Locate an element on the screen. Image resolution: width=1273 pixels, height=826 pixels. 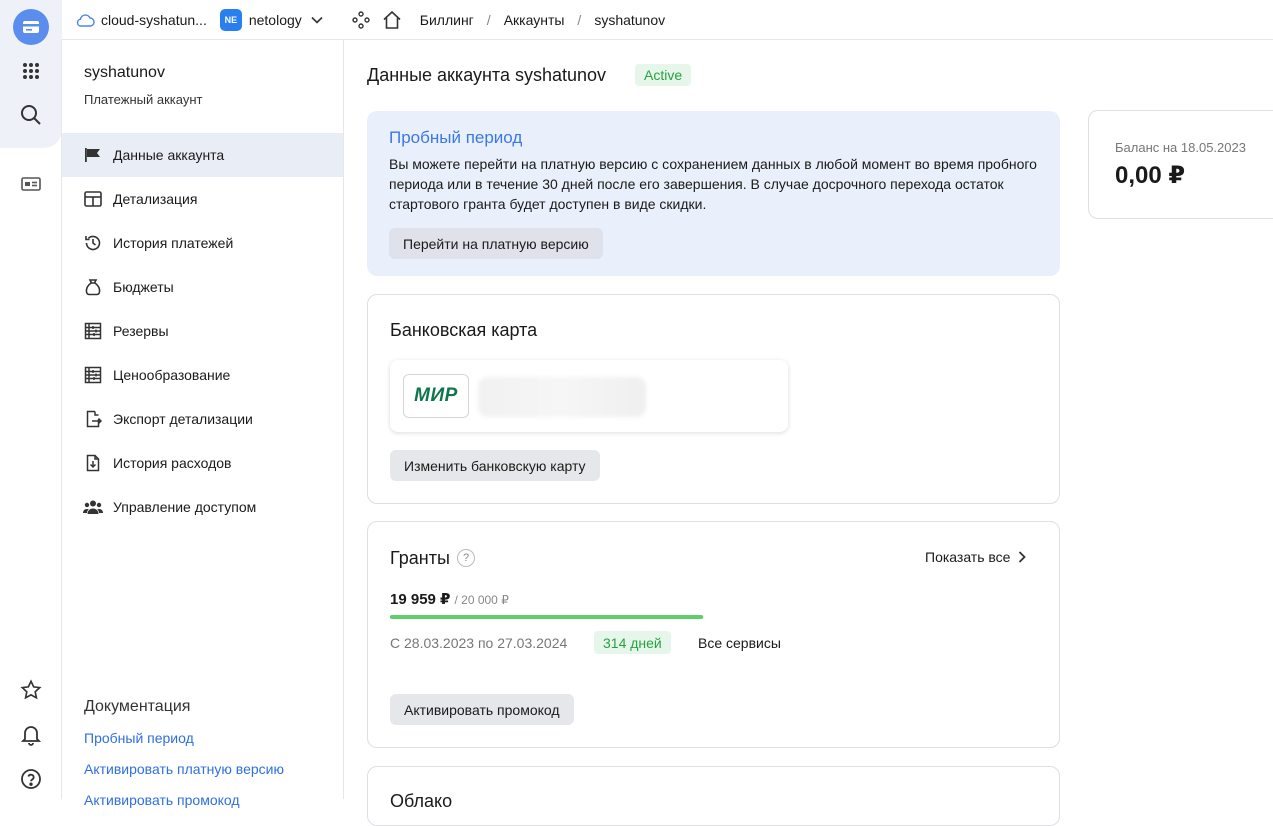
sidebar-item-label: Бюджеты is located at coordinates (143, 287).